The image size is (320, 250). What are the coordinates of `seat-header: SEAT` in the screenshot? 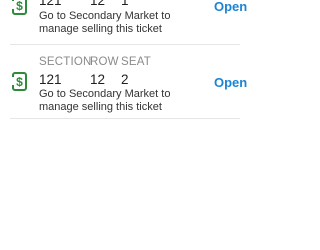 It's located at (136, 62).